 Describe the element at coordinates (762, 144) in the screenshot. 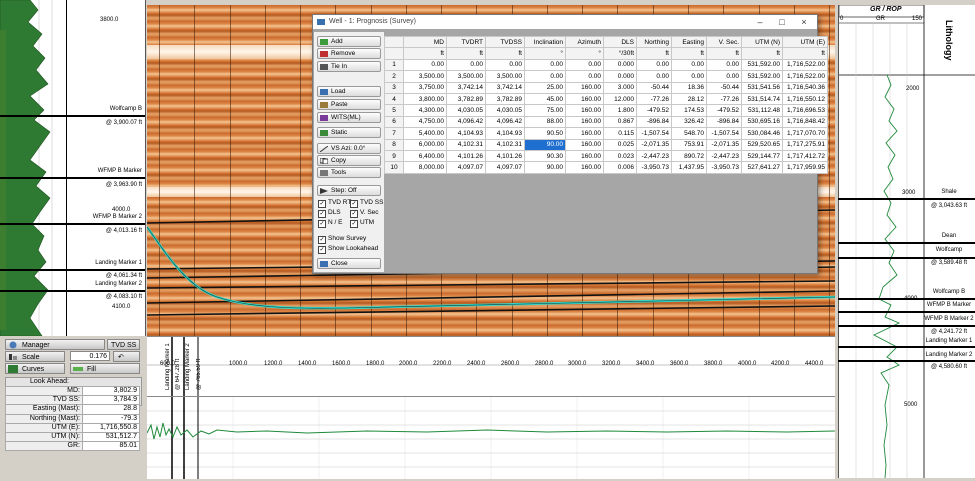

I see `grid-cell: 529,520.65` at that location.